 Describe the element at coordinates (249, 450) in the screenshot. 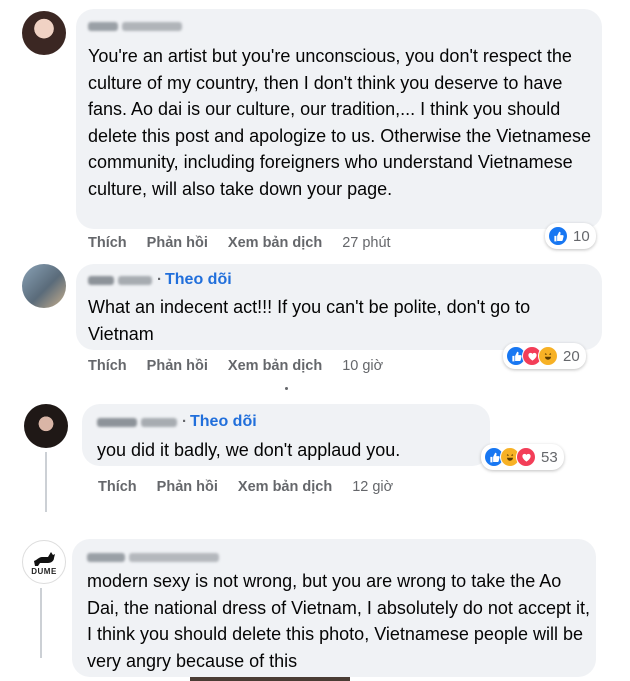

I see `comment-text: you did it badly, we don't applaud you.` at that location.